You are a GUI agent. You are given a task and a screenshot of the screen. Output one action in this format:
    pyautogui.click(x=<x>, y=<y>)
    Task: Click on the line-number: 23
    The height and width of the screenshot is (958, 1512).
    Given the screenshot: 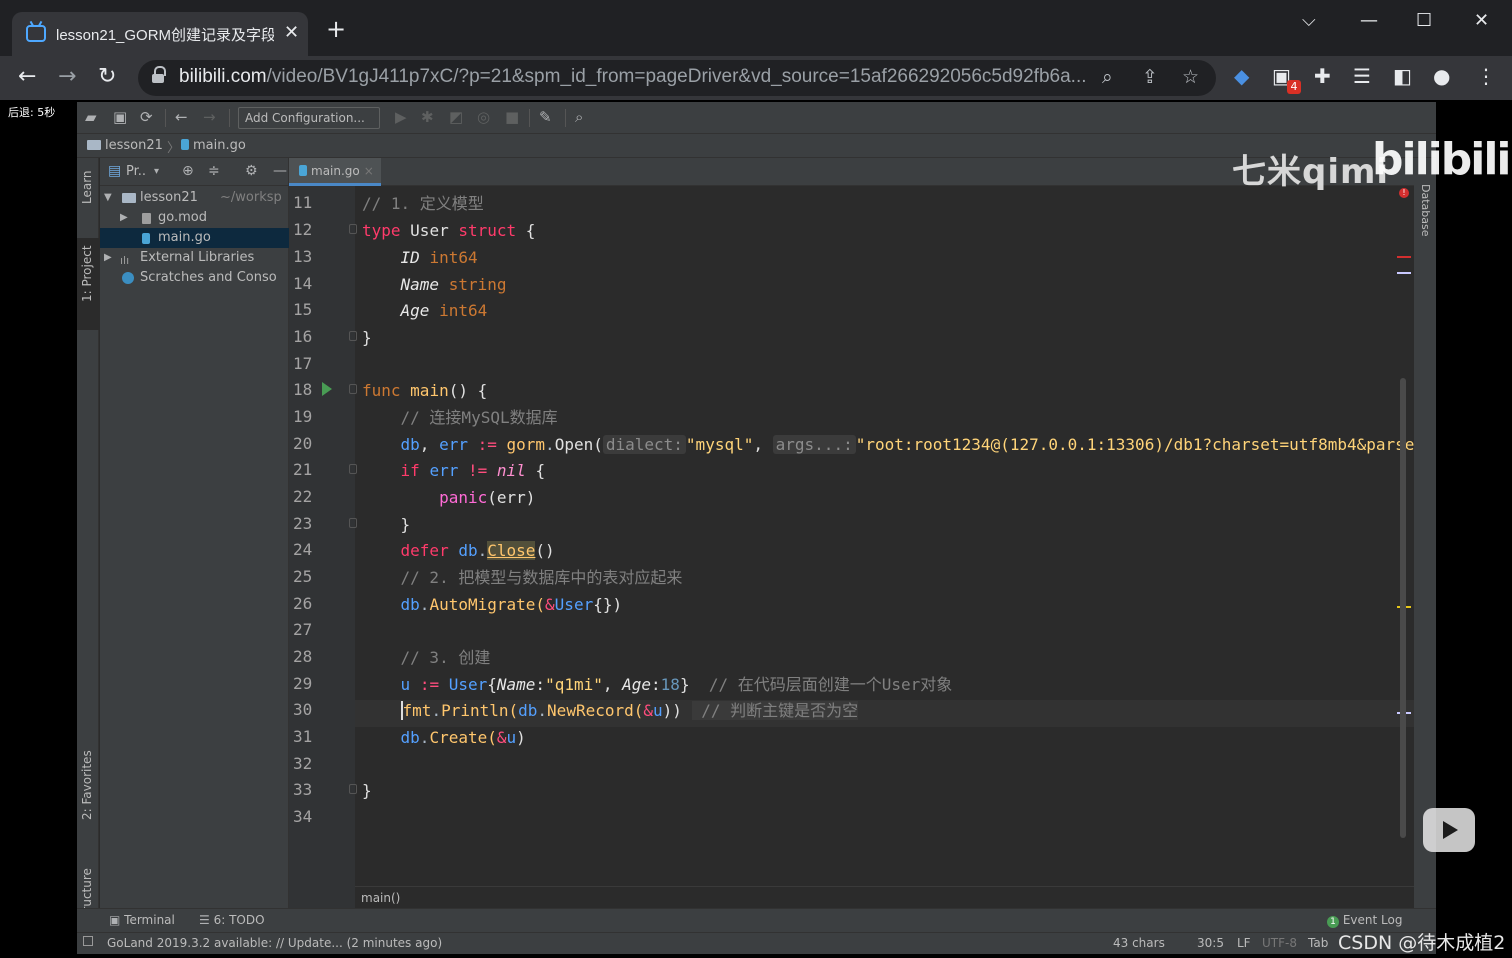 What is the action you would take?
    pyautogui.click(x=303, y=523)
    